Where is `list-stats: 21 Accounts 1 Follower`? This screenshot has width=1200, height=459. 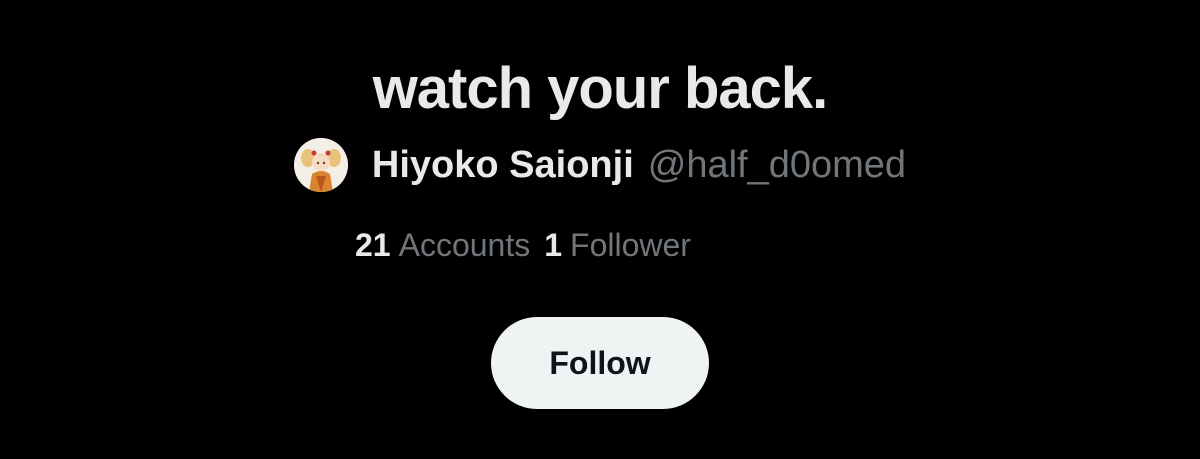
list-stats: 21 Accounts 1 Follower is located at coordinates (530, 245).